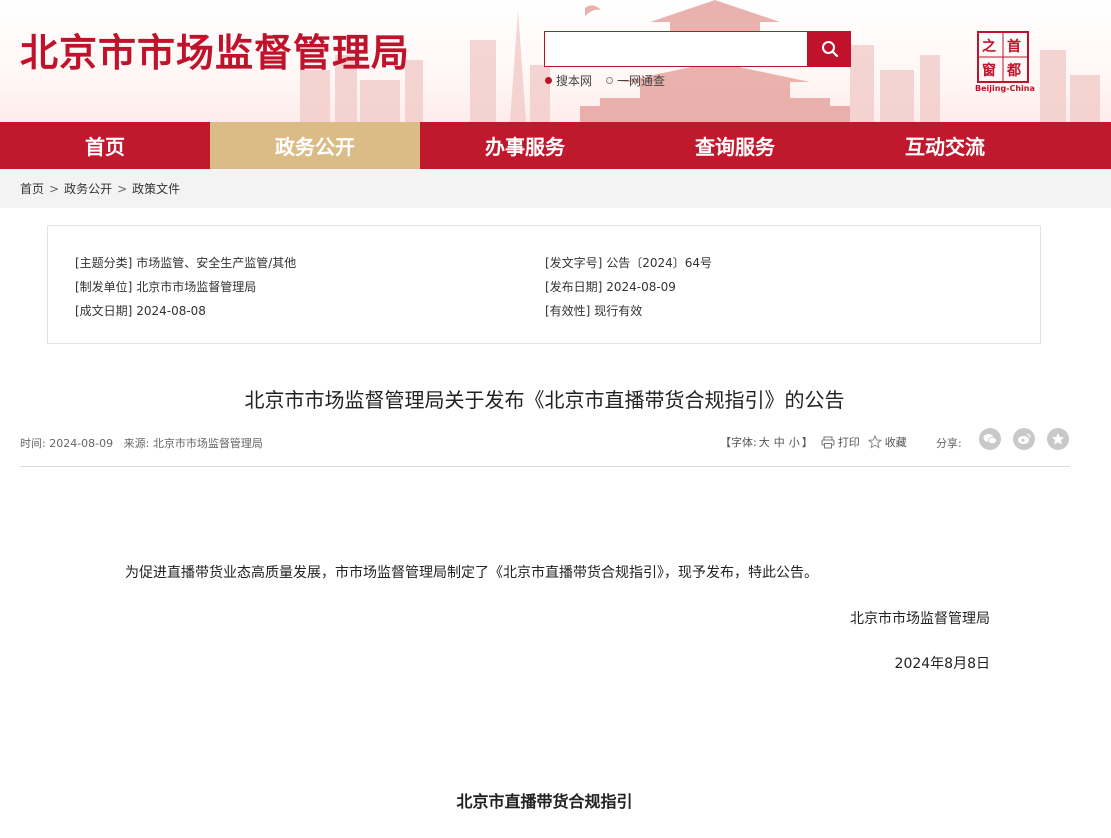  I want to click on search-scope-yiwang: 一网通查, so click(635, 80).